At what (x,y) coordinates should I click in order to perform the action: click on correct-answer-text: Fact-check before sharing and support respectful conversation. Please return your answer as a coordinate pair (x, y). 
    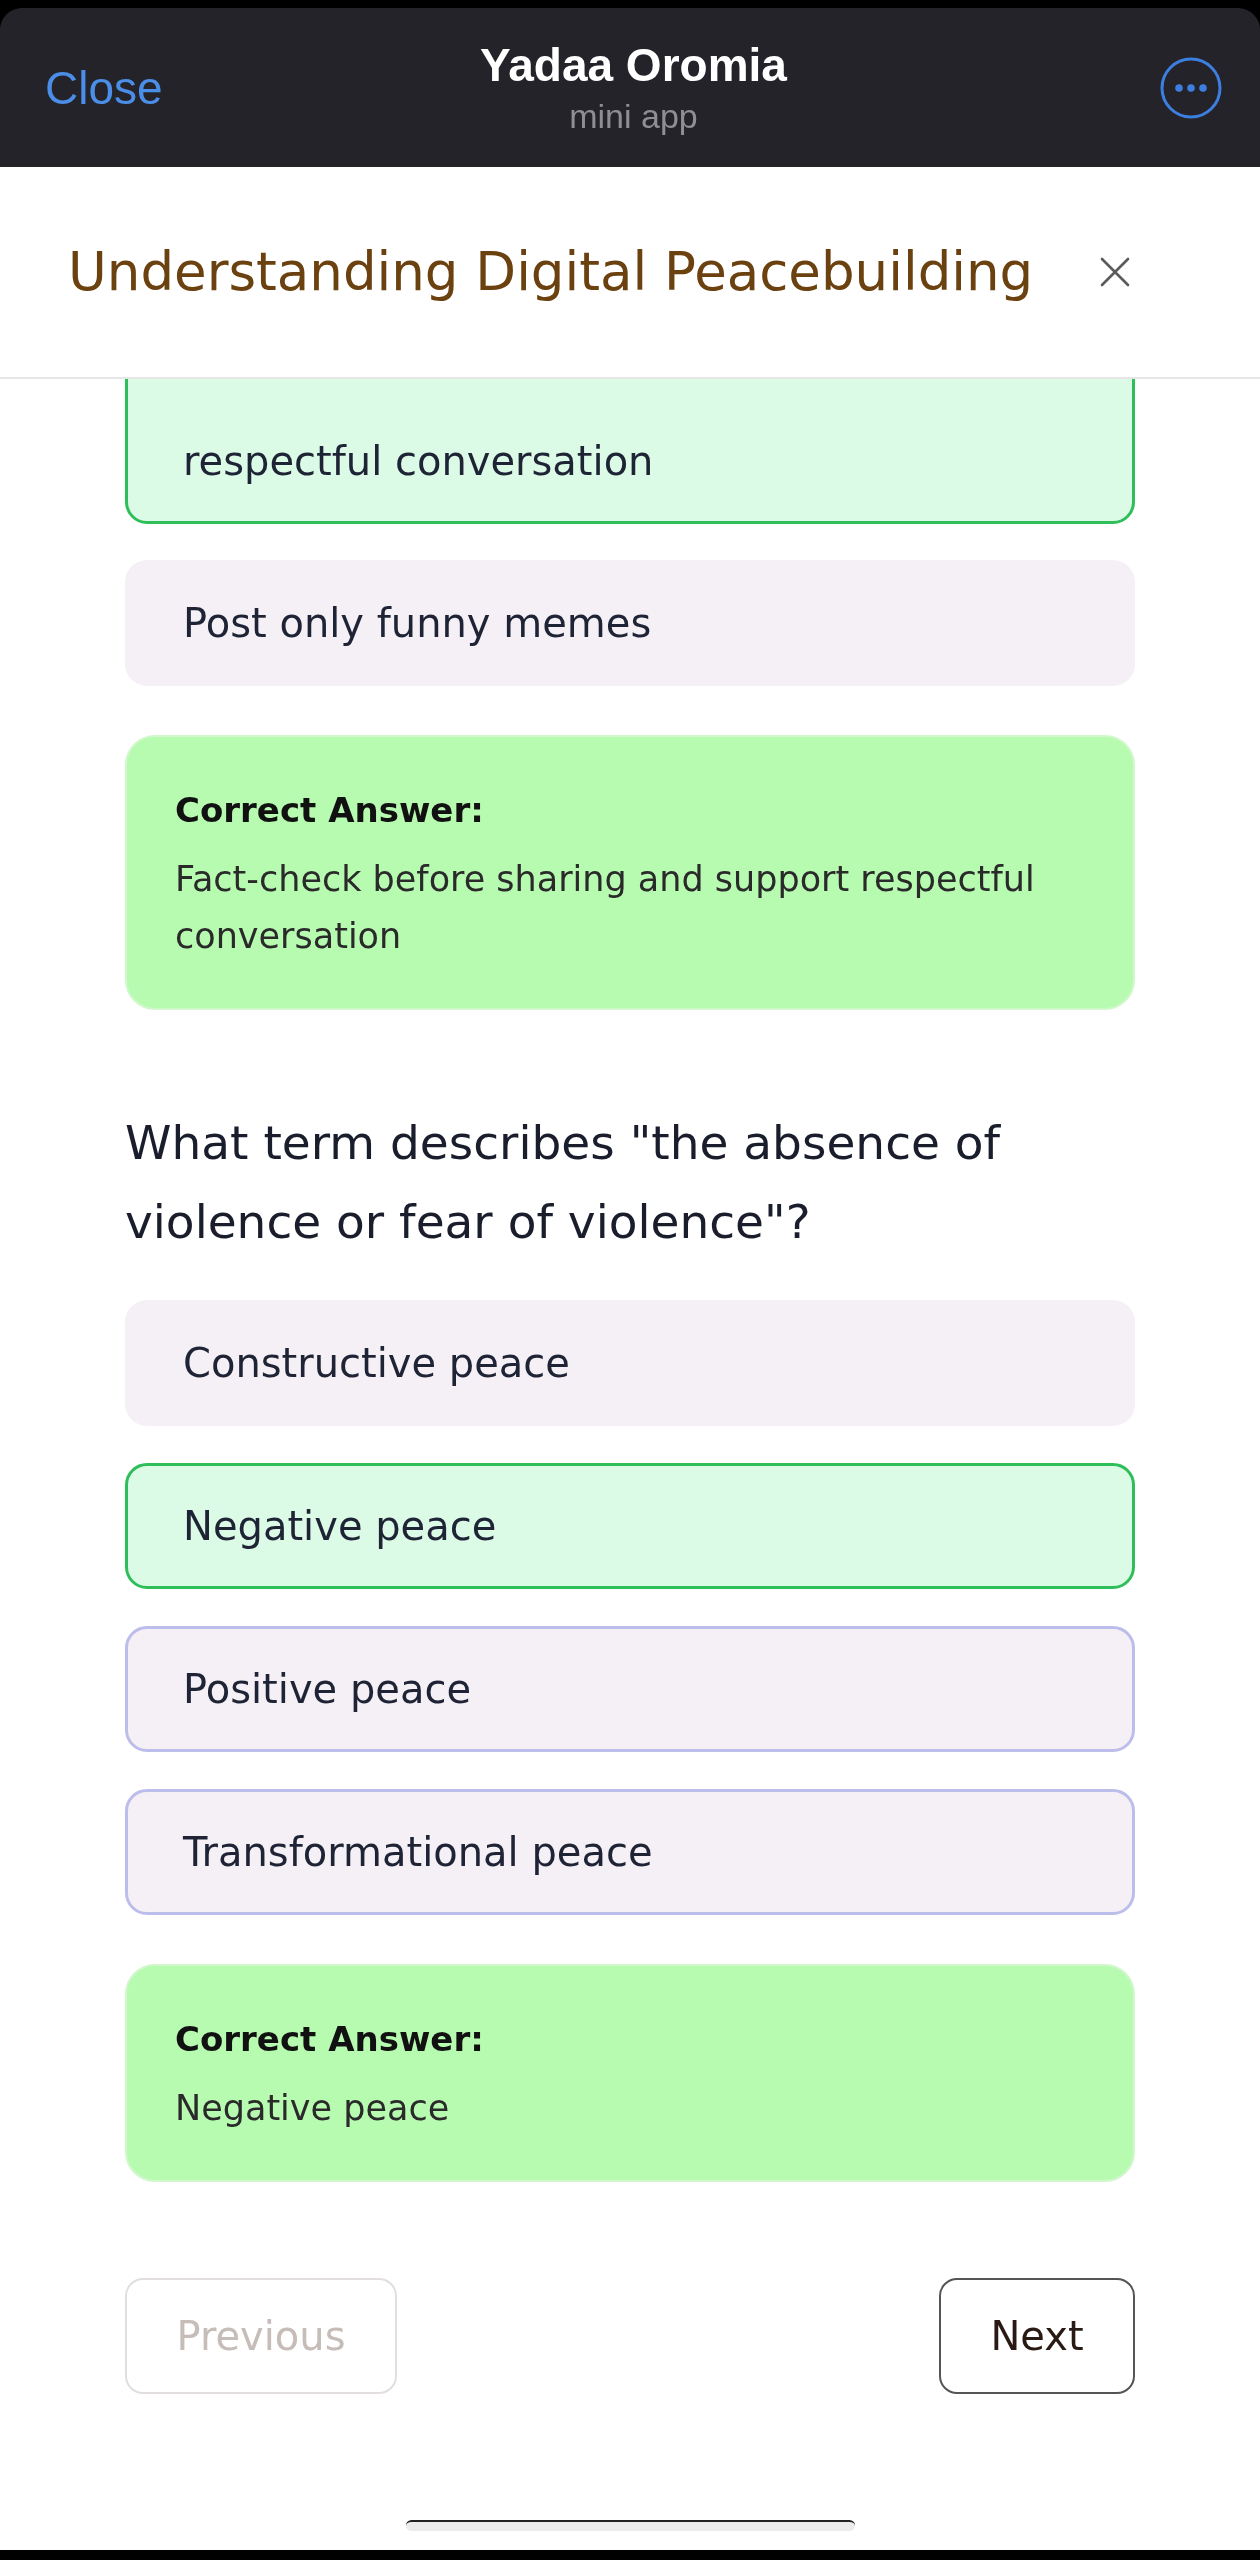
    Looking at the image, I should click on (605, 908).